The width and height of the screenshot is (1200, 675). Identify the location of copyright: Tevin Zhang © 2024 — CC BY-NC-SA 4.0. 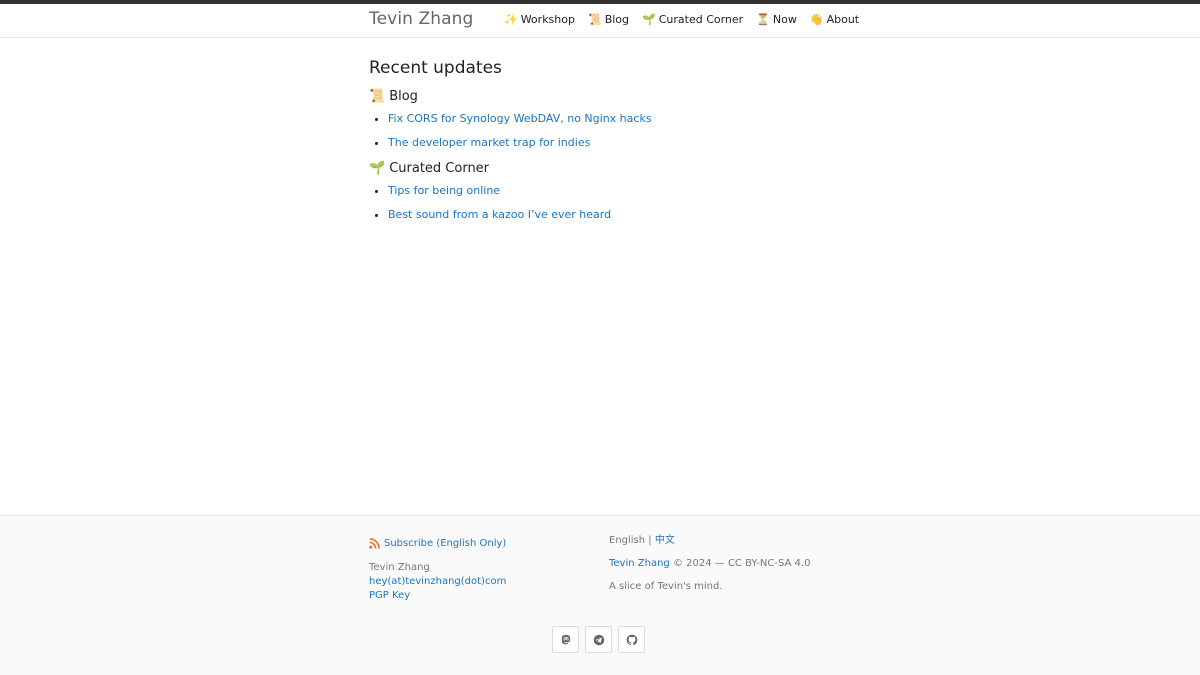
(709, 563).